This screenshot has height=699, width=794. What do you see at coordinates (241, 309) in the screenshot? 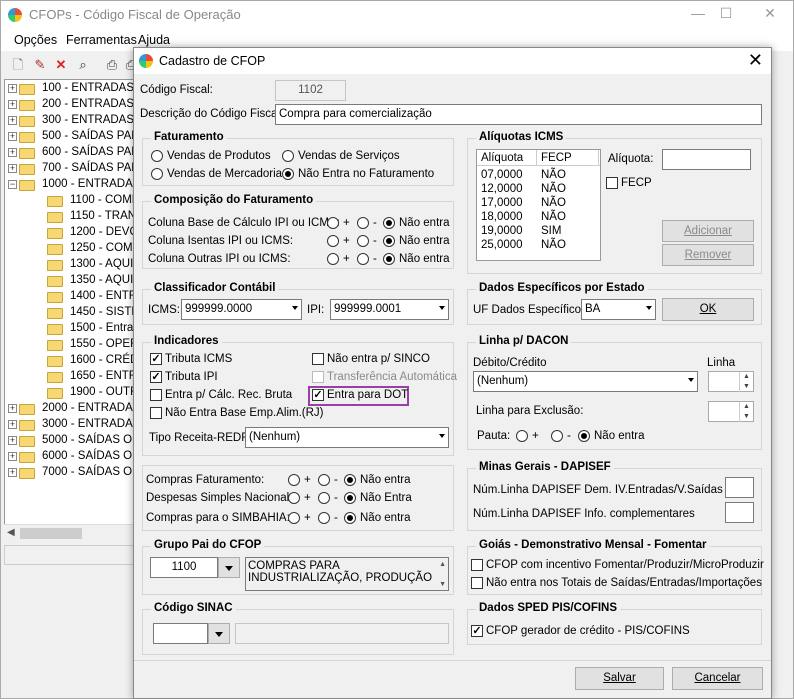
I see `icms-combo: 999999.0000` at bounding box center [241, 309].